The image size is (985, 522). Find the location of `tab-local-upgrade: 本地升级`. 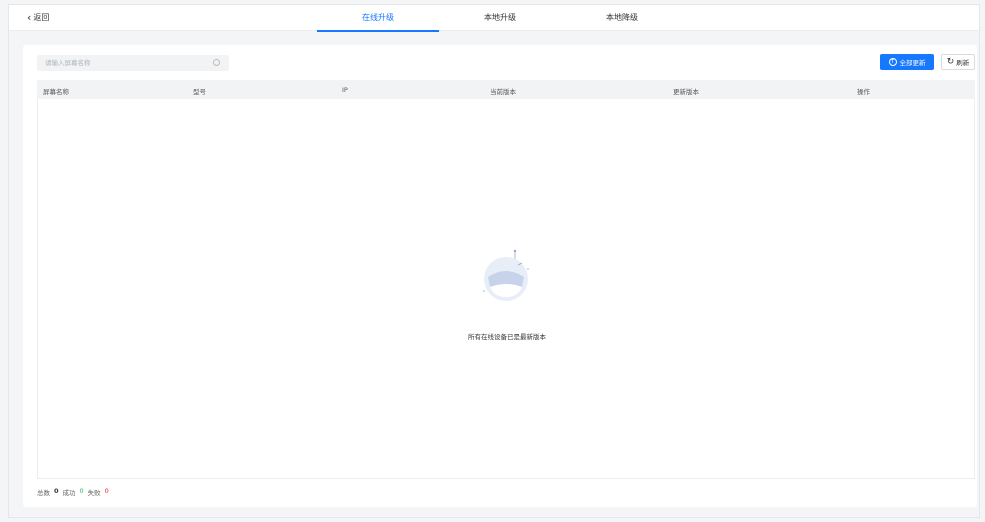

tab-local-upgrade: 本地升级 is located at coordinates (500, 18).